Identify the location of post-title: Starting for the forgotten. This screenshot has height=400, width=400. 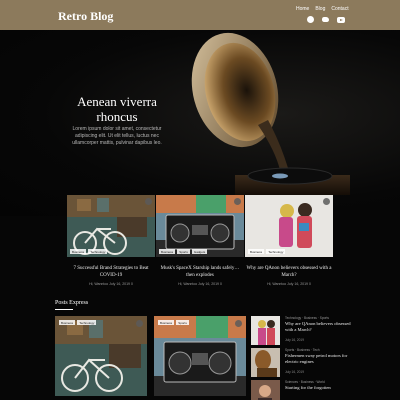
(321, 388).